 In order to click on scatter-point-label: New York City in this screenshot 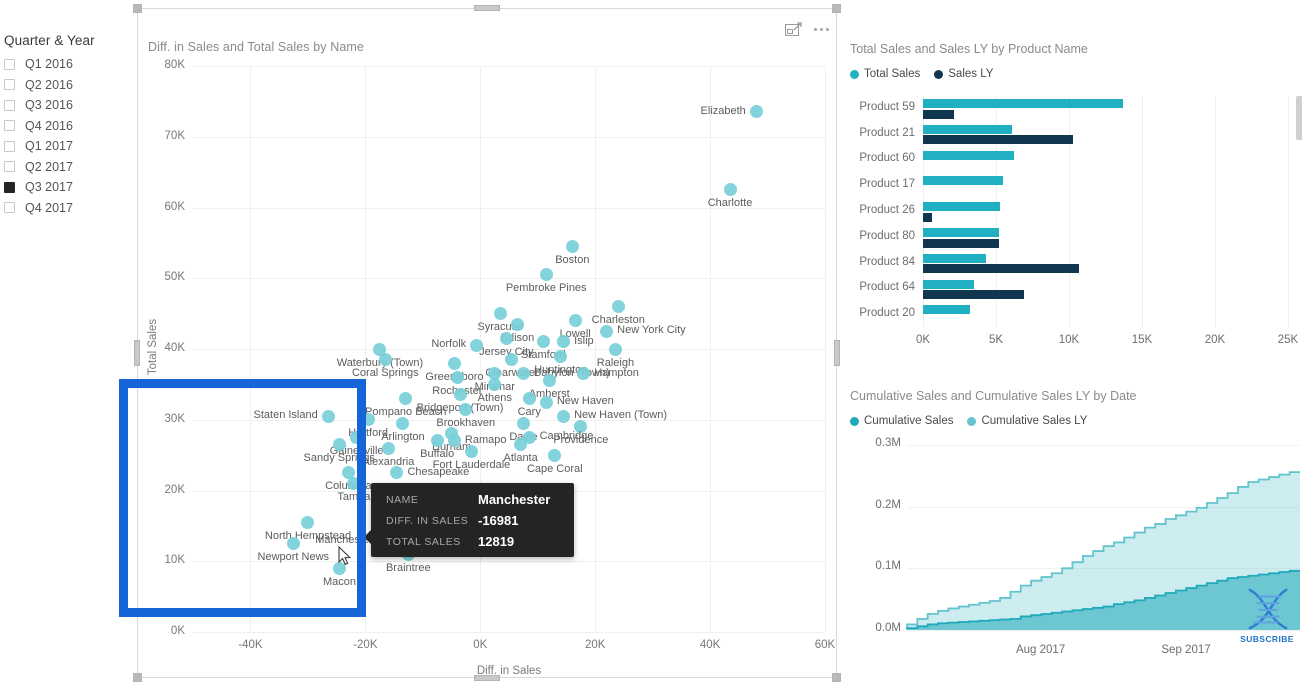, I will do `click(651, 330)`.